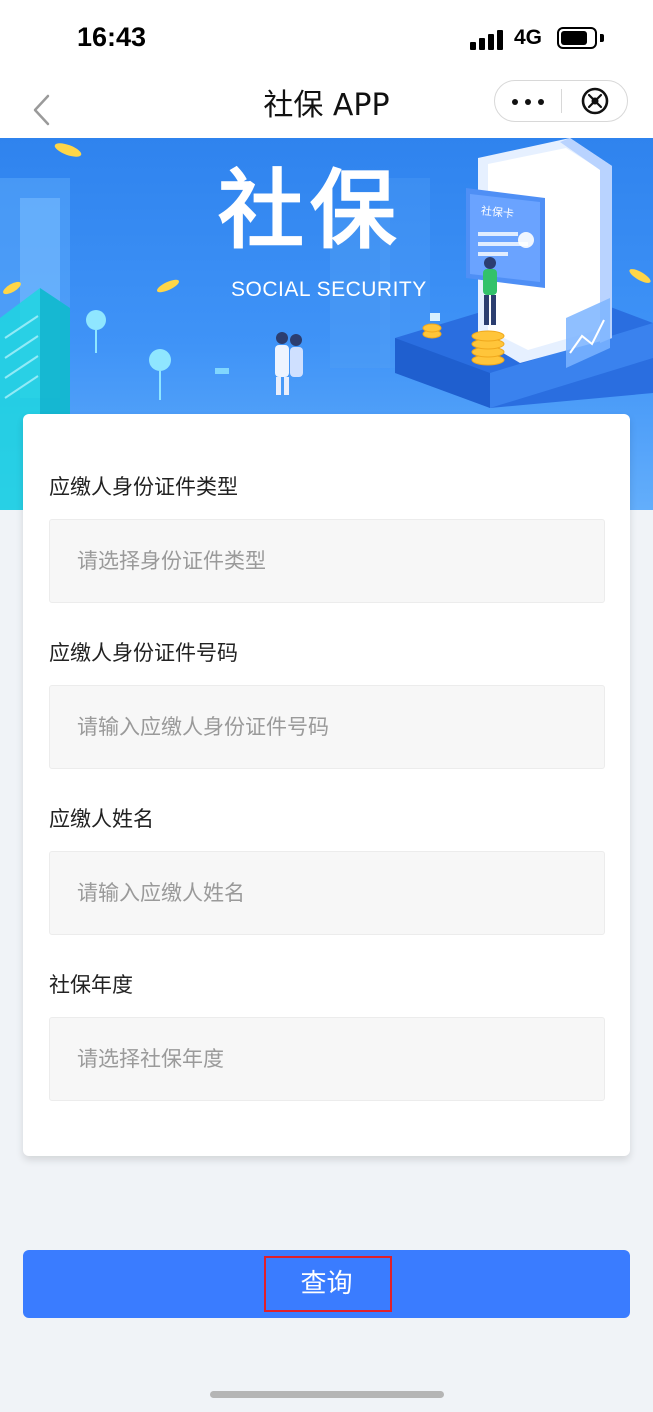 Image resolution: width=653 pixels, height=1412 pixels. What do you see at coordinates (329, 289) in the screenshot?
I see `banner-subtitle: SOCIAL SECURITY` at bounding box center [329, 289].